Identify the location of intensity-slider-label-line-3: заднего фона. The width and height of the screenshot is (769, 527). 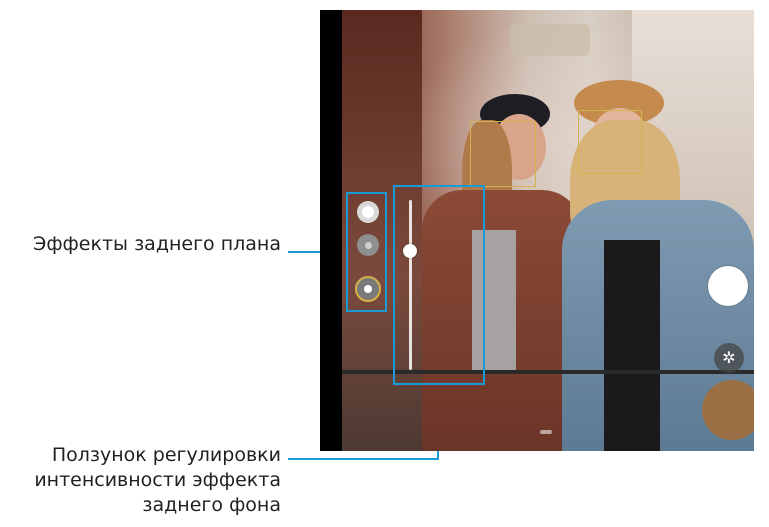
(211, 505).